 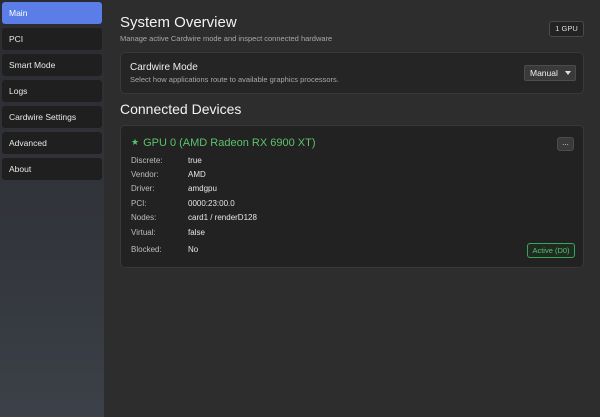 I want to click on gpu-count-badge: 1 GPU, so click(x=566, y=29).